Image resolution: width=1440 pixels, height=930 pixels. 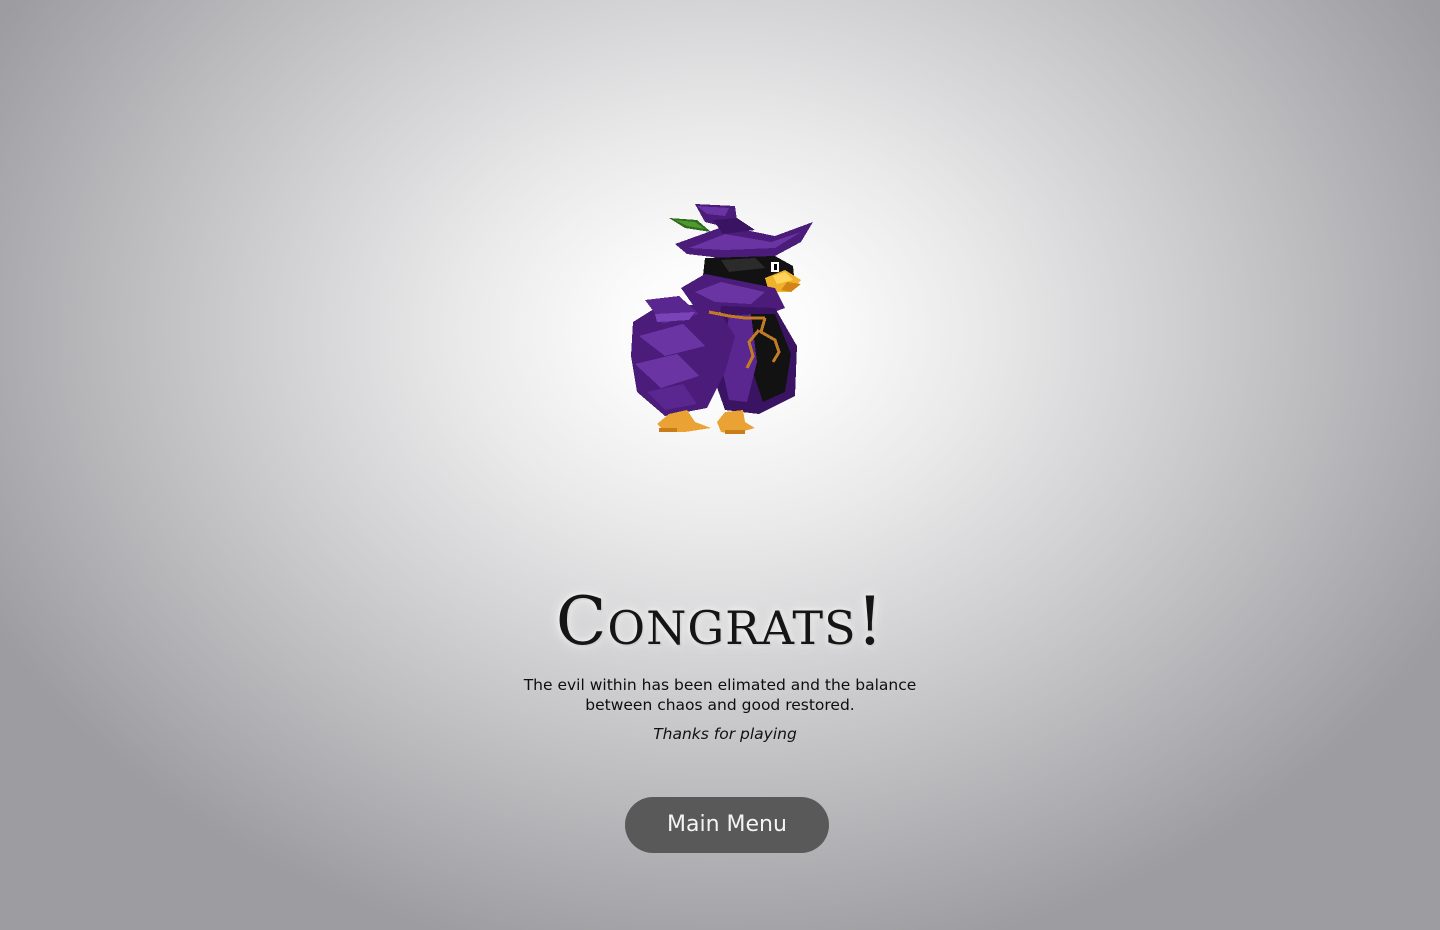 I want to click on main-menu-button: Main Menu, so click(x=727, y=825).